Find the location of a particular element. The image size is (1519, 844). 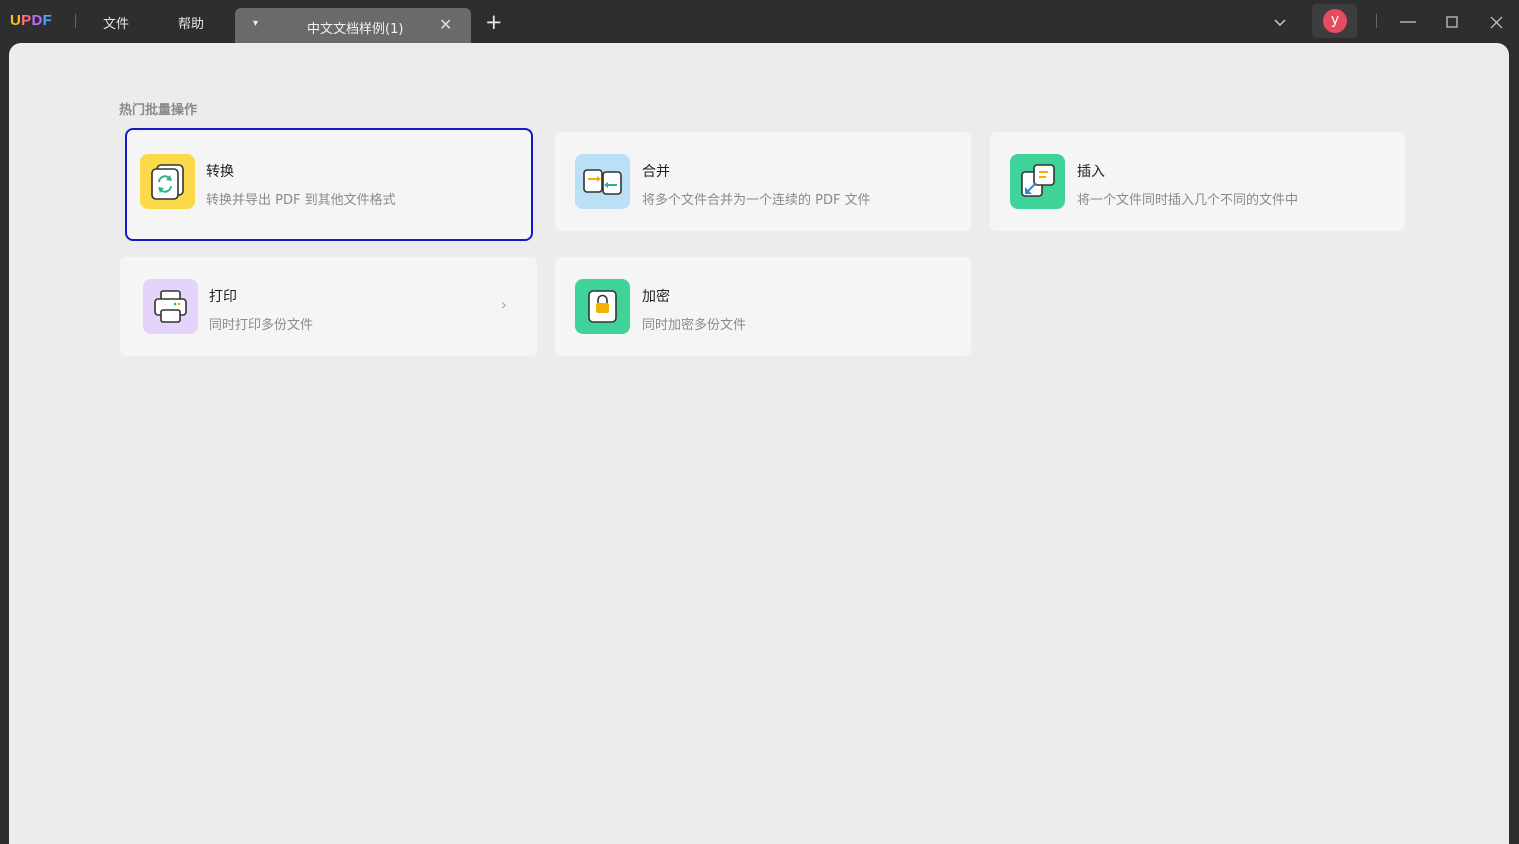

minimize-button is located at coordinates (1408, 22).